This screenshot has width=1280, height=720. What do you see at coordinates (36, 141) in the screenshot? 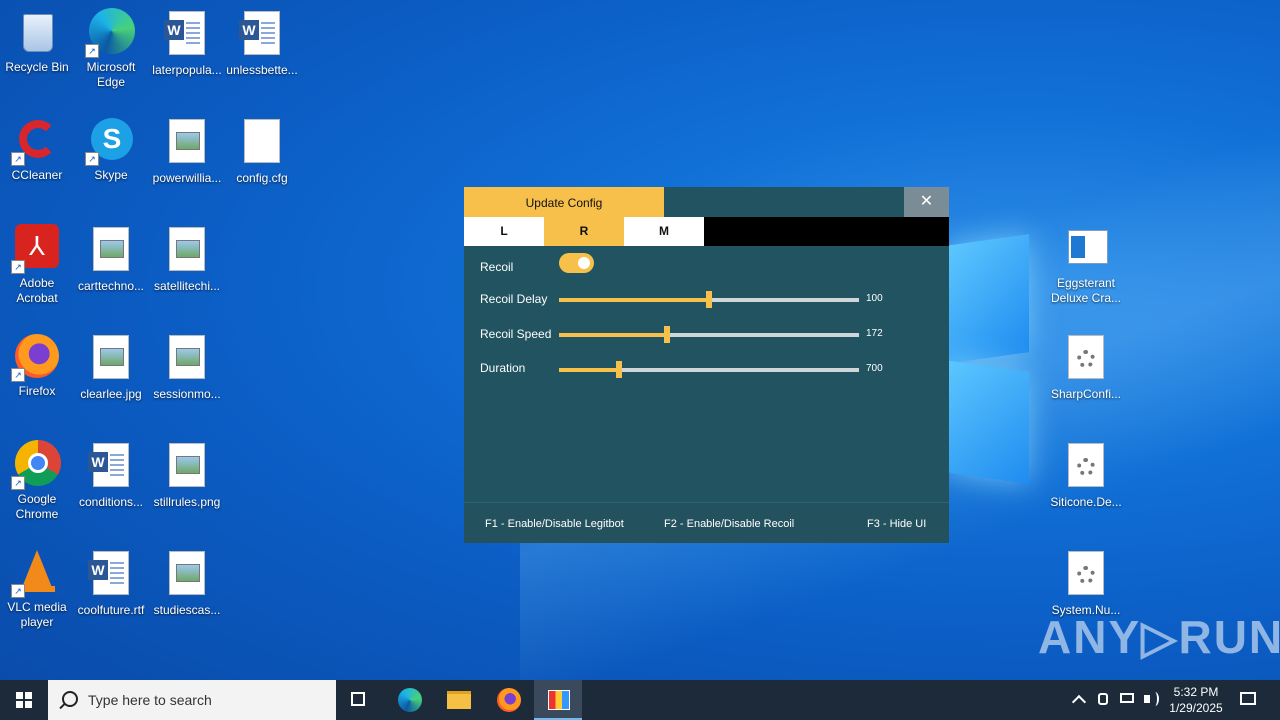
I see `ccleaner-icon: ↗` at bounding box center [36, 141].